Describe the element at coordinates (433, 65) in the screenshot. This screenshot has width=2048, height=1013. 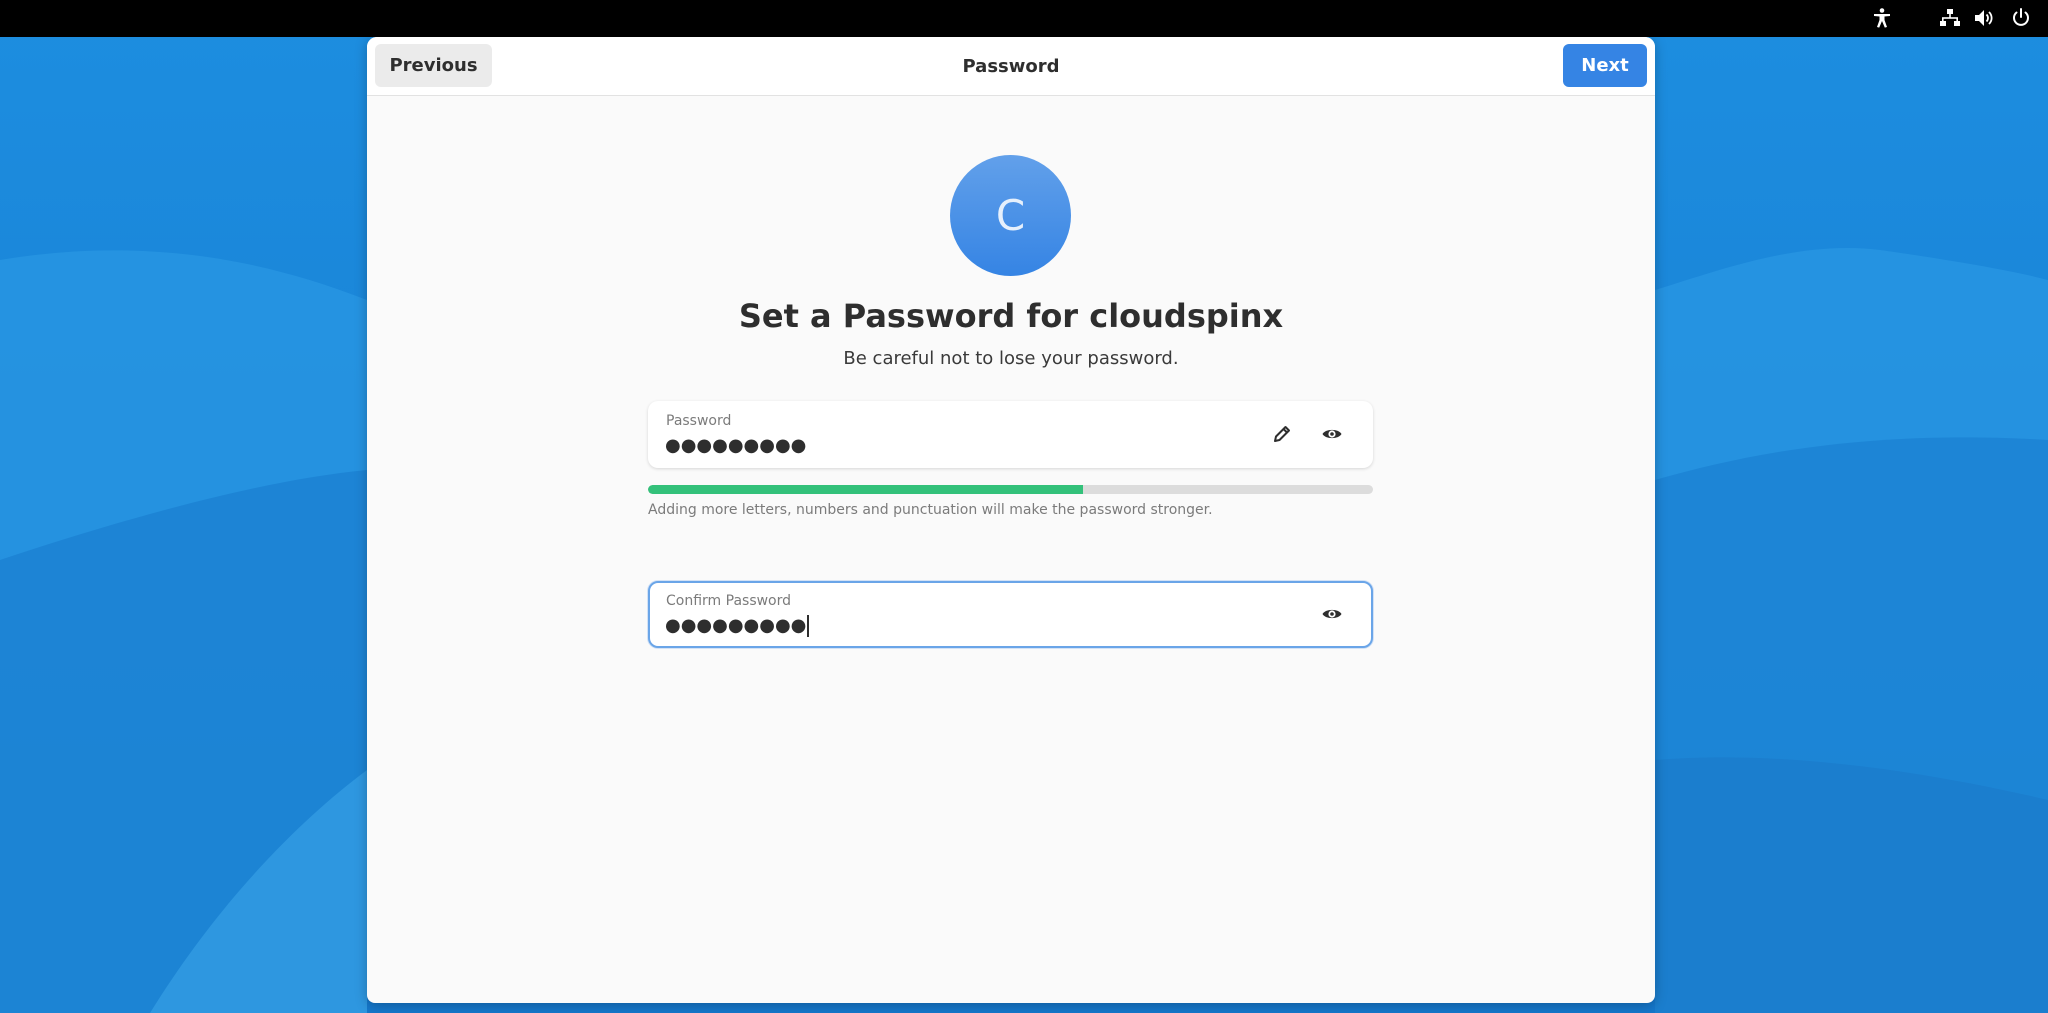
I see `previous-button: Previous` at that location.